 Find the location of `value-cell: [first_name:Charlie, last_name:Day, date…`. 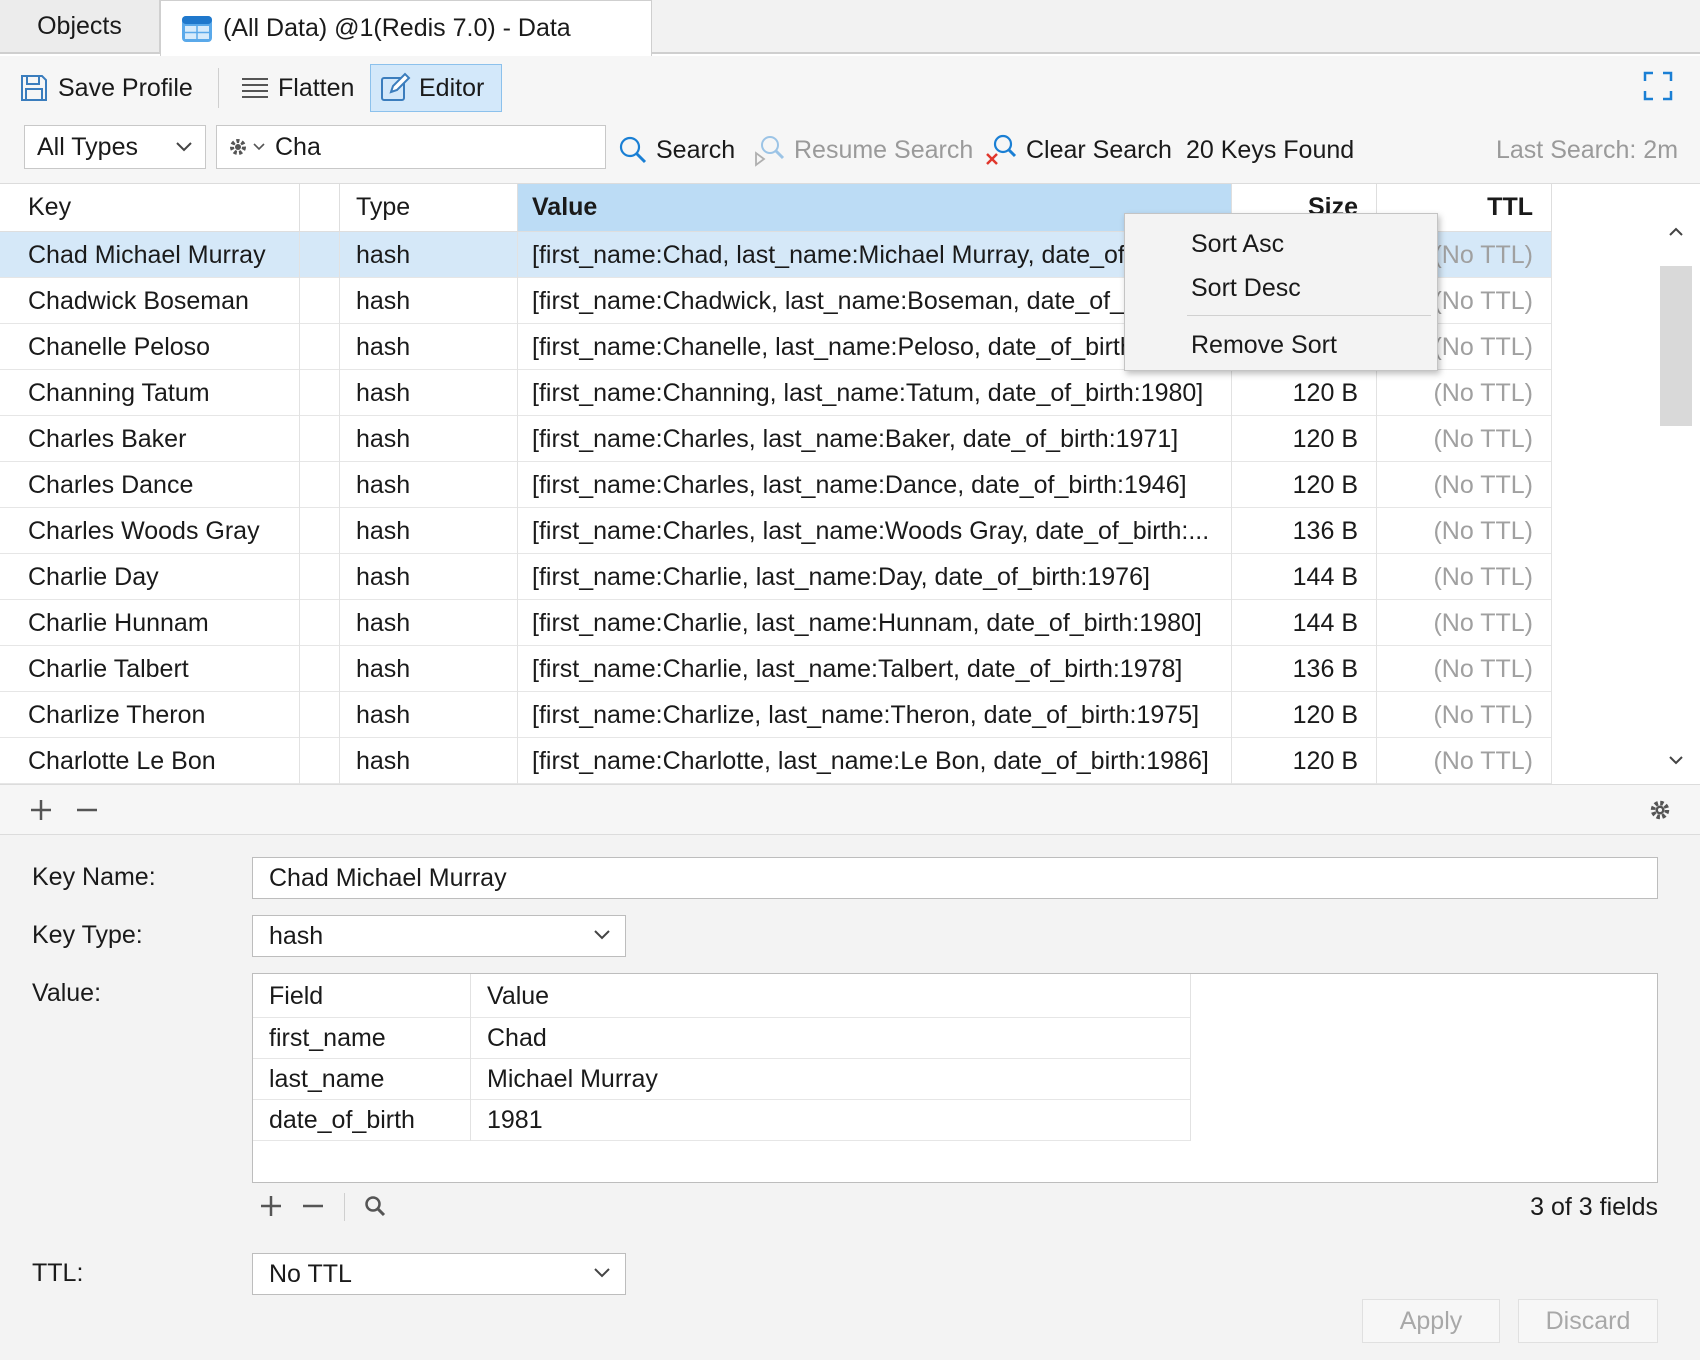

value-cell: [first_name:Charlie, last_name:Day, date… is located at coordinates (875, 577).